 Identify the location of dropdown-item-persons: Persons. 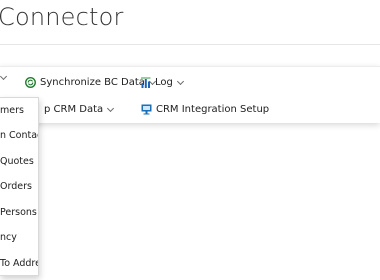
(18, 213).